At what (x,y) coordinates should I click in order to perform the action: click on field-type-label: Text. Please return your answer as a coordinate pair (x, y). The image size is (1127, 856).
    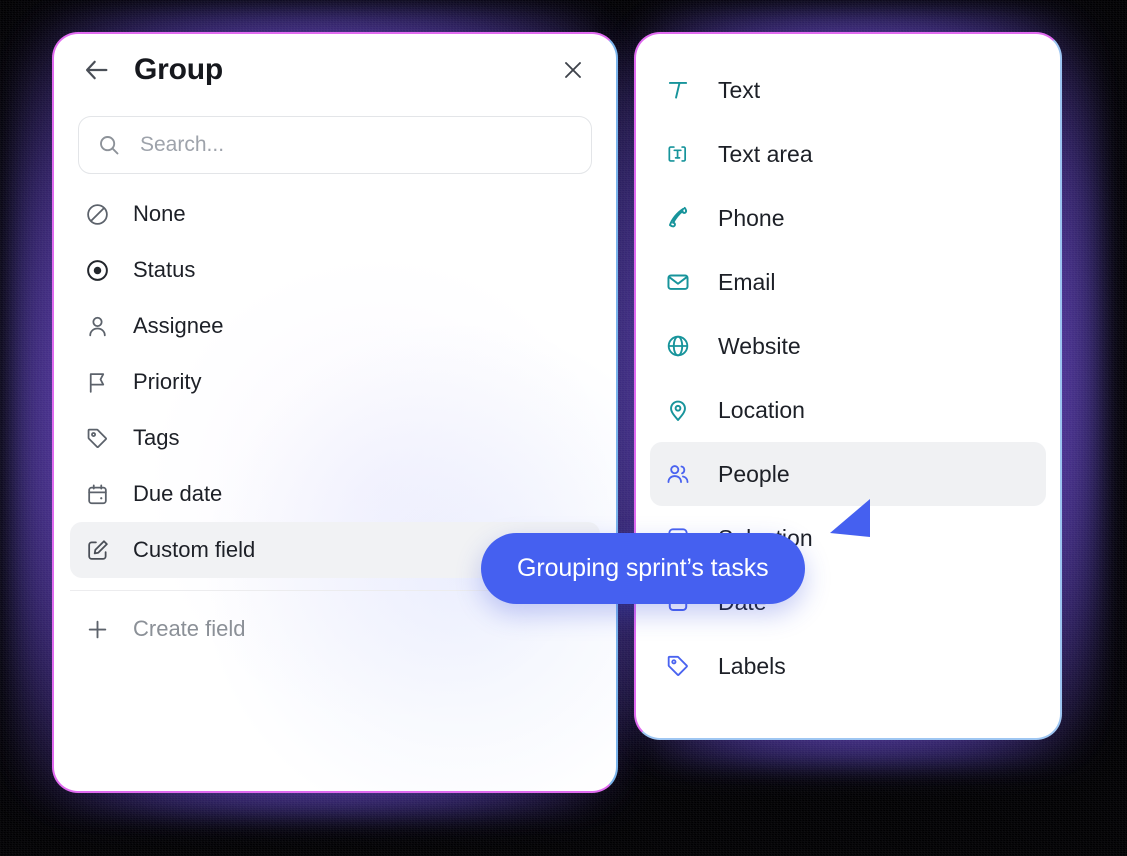
    Looking at the image, I should click on (739, 89).